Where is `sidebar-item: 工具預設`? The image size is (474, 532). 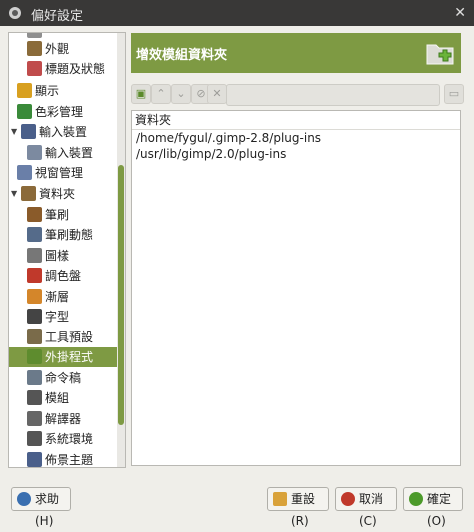
sidebar-item: 工具預設 is located at coordinates (67, 337).